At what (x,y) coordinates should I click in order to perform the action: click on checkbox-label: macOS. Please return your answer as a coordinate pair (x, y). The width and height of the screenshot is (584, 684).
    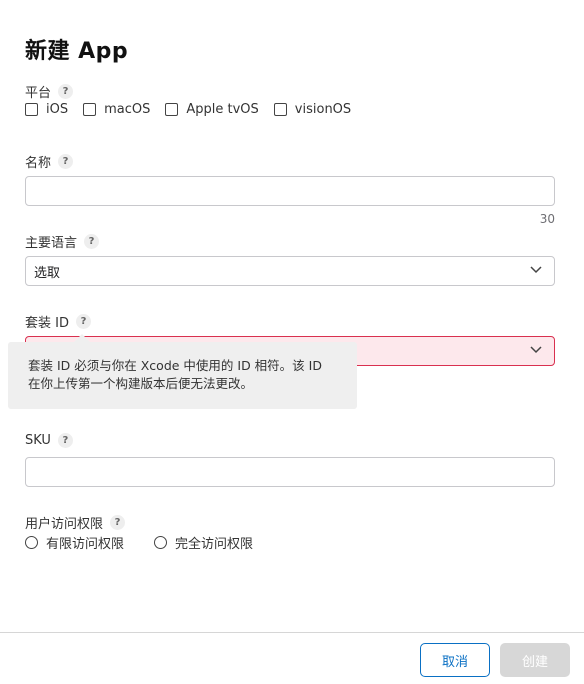
    Looking at the image, I should click on (127, 109).